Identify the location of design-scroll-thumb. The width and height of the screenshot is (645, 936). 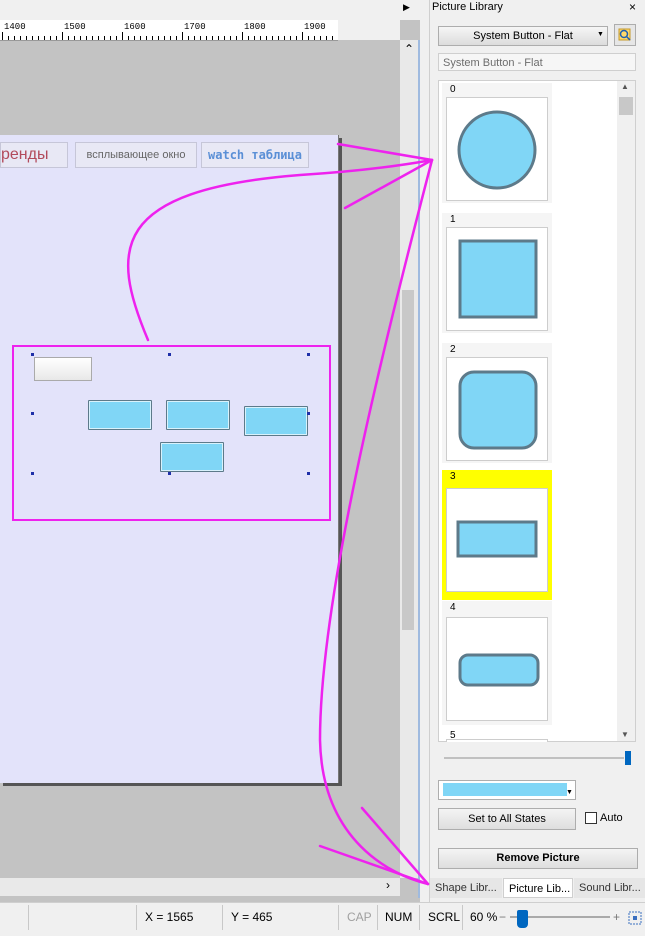
(408, 460).